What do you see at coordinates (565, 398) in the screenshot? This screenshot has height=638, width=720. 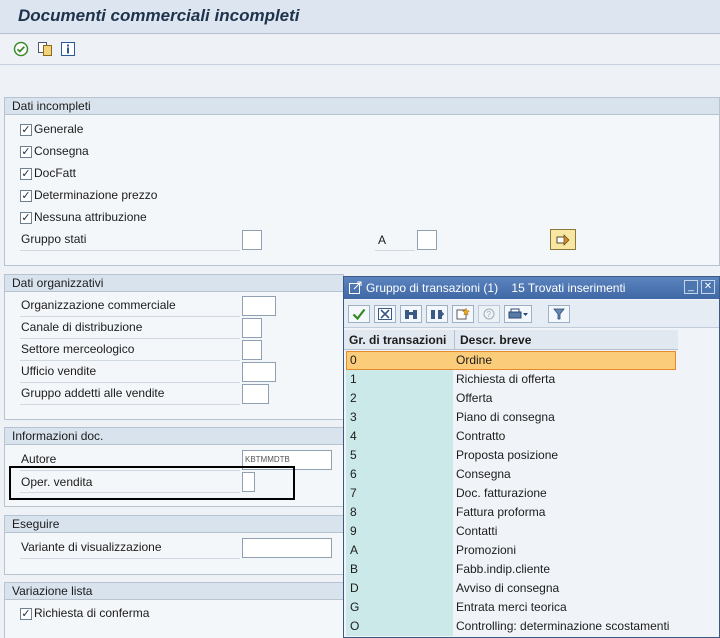 I see `table-row-description: Offerta` at bounding box center [565, 398].